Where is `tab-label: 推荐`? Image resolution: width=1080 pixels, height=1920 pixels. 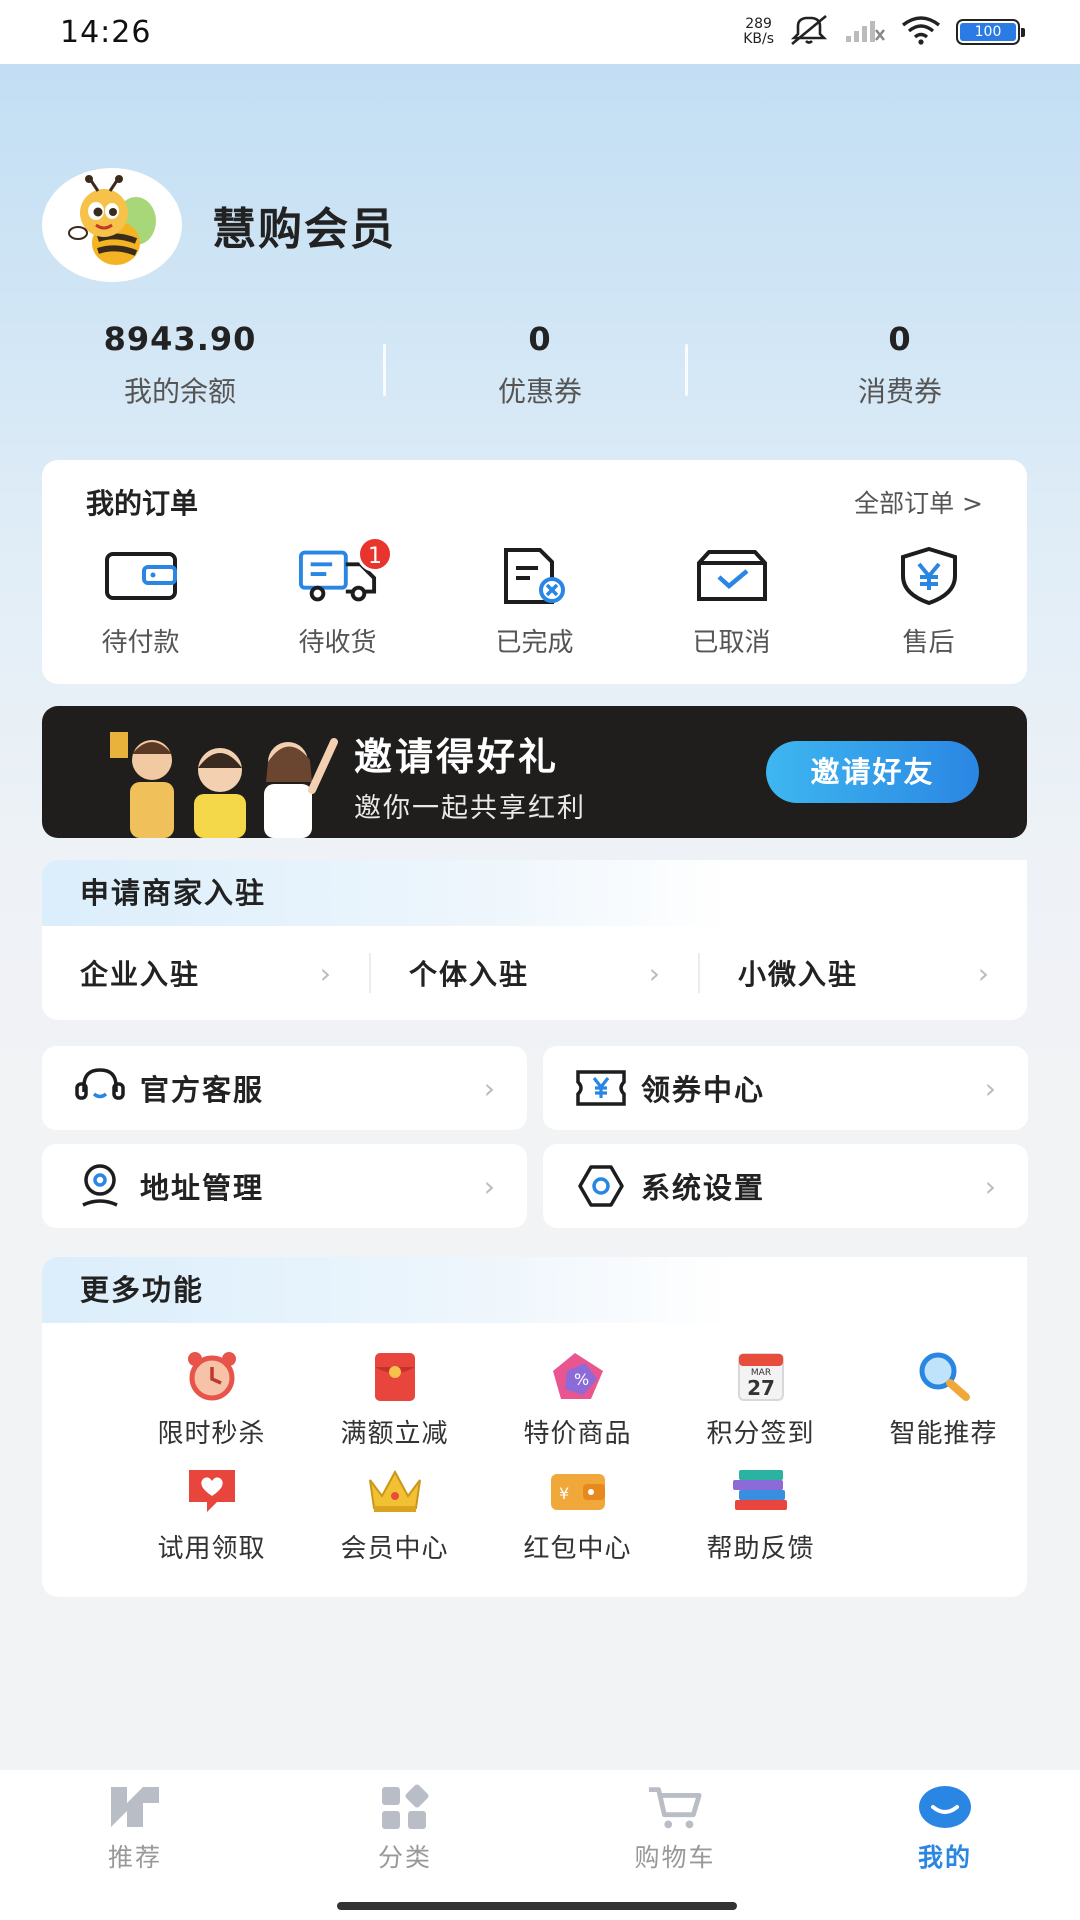
tab-label: 推荐 is located at coordinates (134, 1857).